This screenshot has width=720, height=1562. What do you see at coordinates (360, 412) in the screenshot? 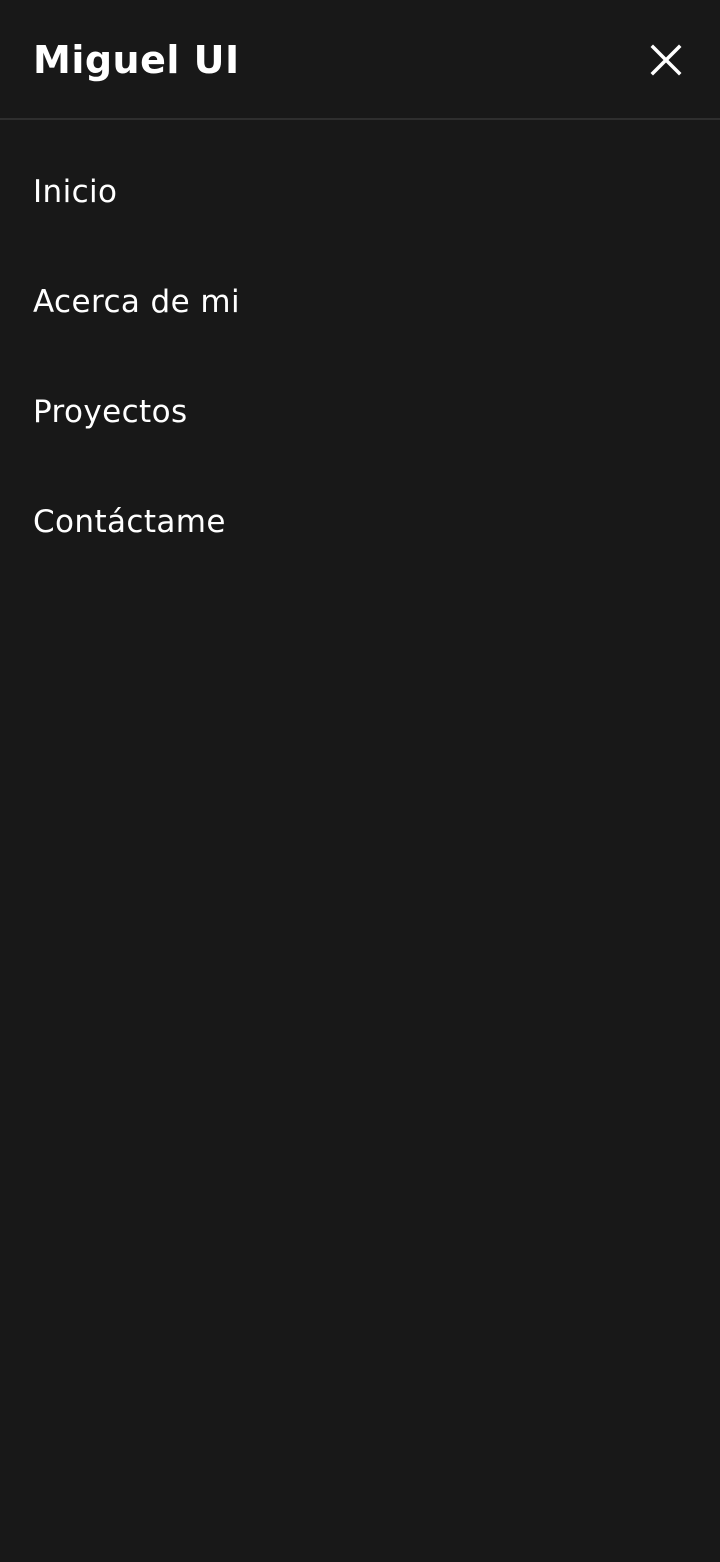
I see `menu-item-proyectos: Proyectos` at bounding box center [360, 412].